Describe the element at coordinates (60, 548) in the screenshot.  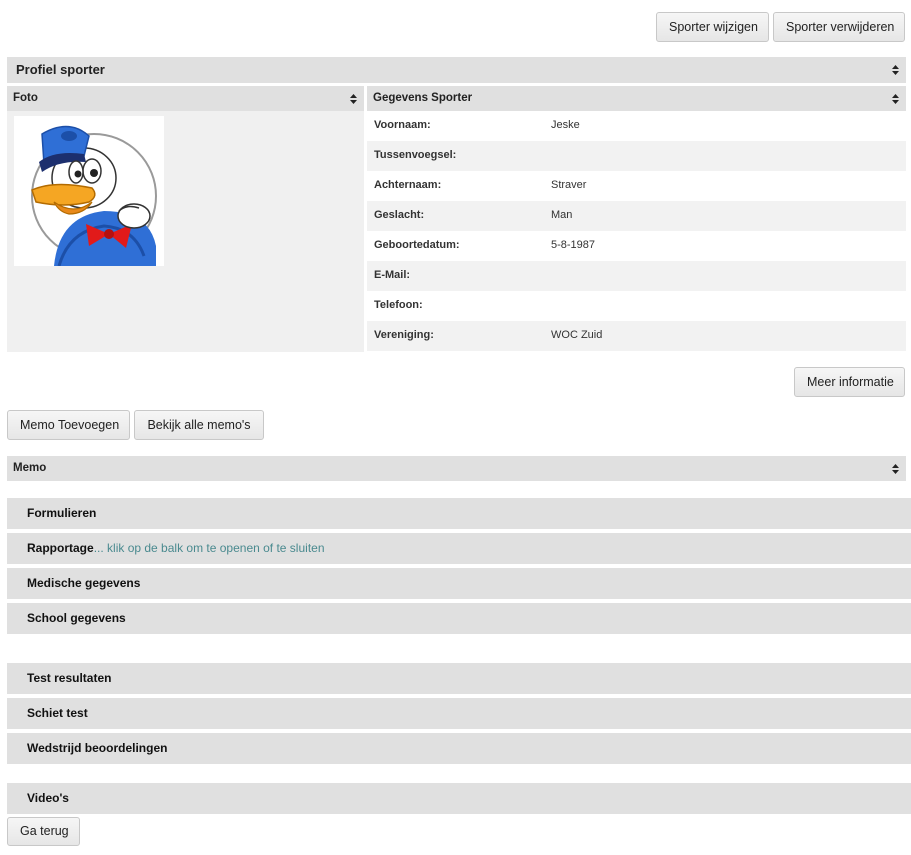
I see `section-label: Rapportage` at that location.